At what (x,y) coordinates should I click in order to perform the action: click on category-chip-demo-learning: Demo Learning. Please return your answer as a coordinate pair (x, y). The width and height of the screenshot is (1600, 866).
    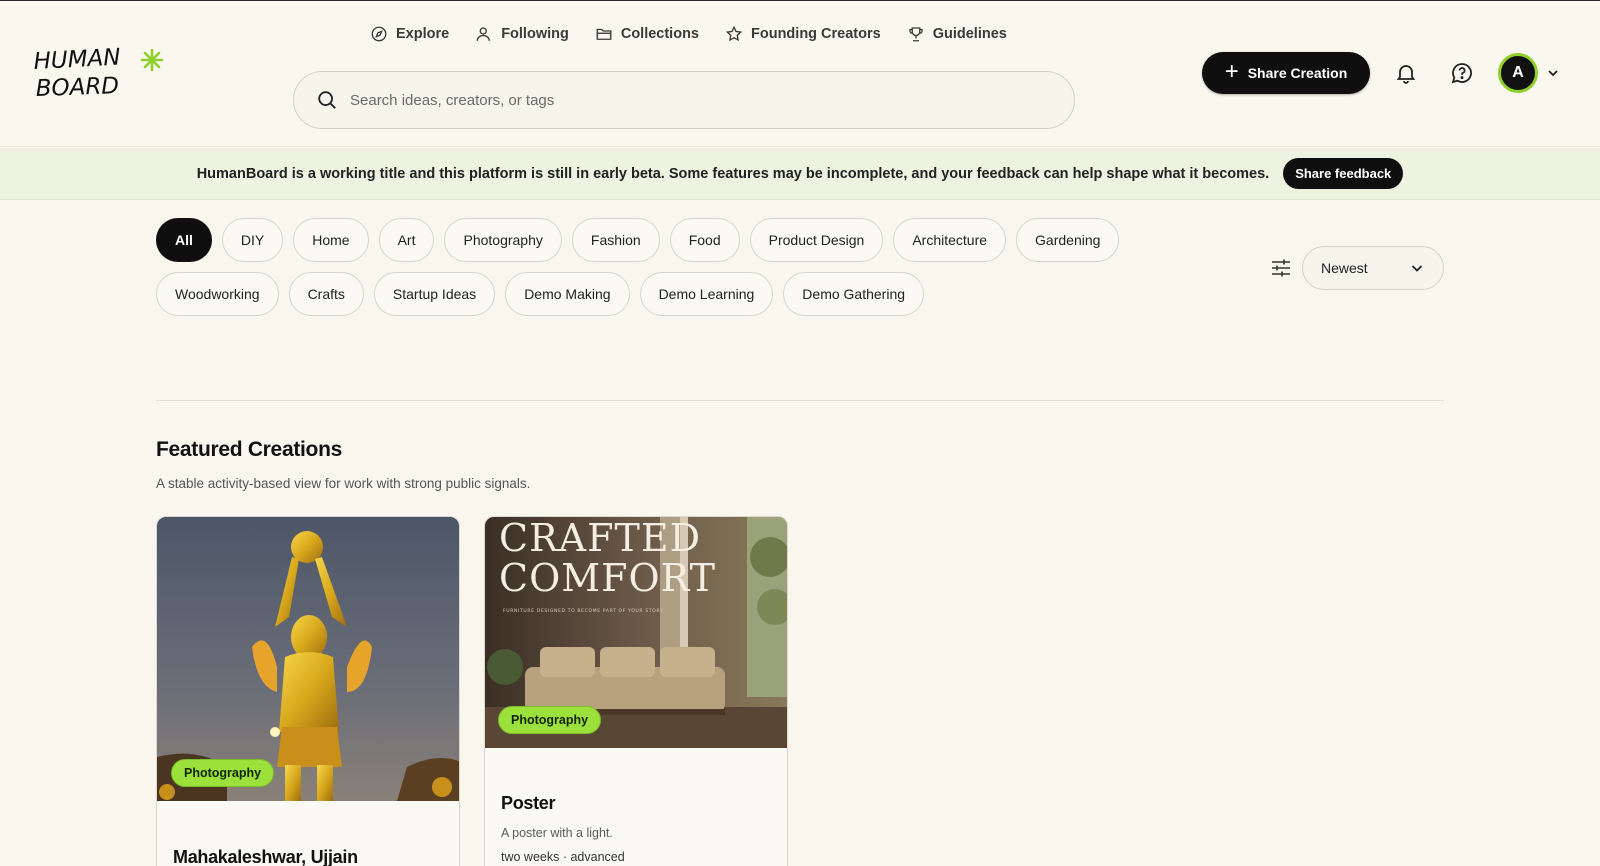
    Looking at the image, I should click on (706, 294).